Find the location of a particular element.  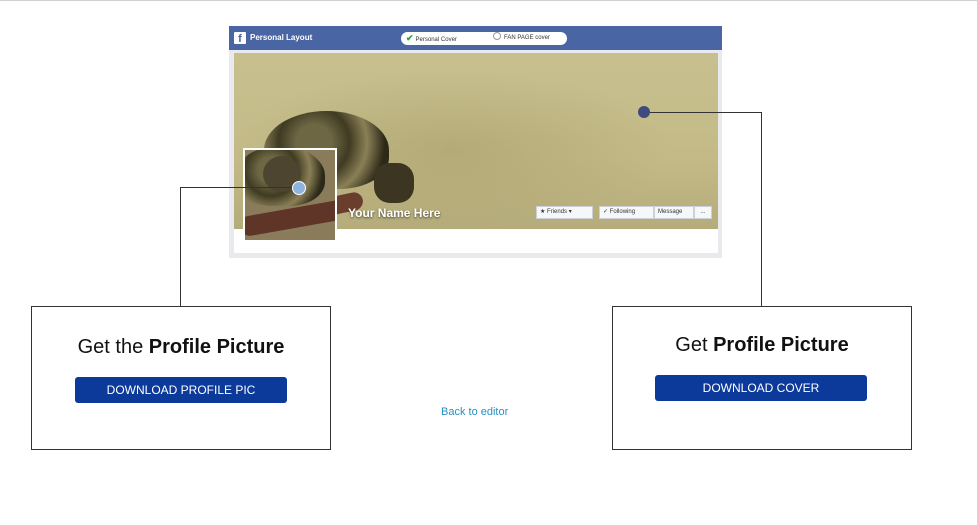

download-cover-button: DOWNLOAD COVER is located at coordinates (761, 388).